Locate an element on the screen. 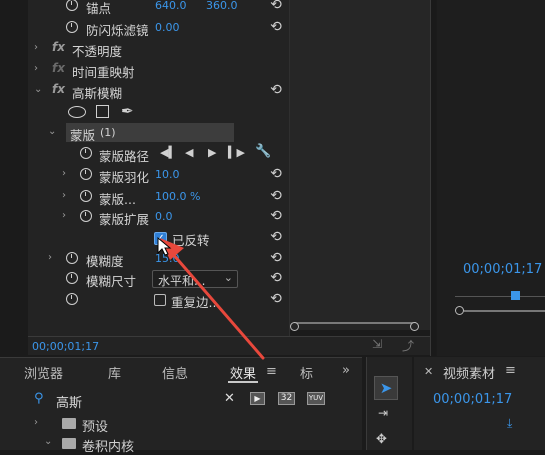 This screenshot has height=455, width=545. arrow-shaft is located at coordinates (217, 305).